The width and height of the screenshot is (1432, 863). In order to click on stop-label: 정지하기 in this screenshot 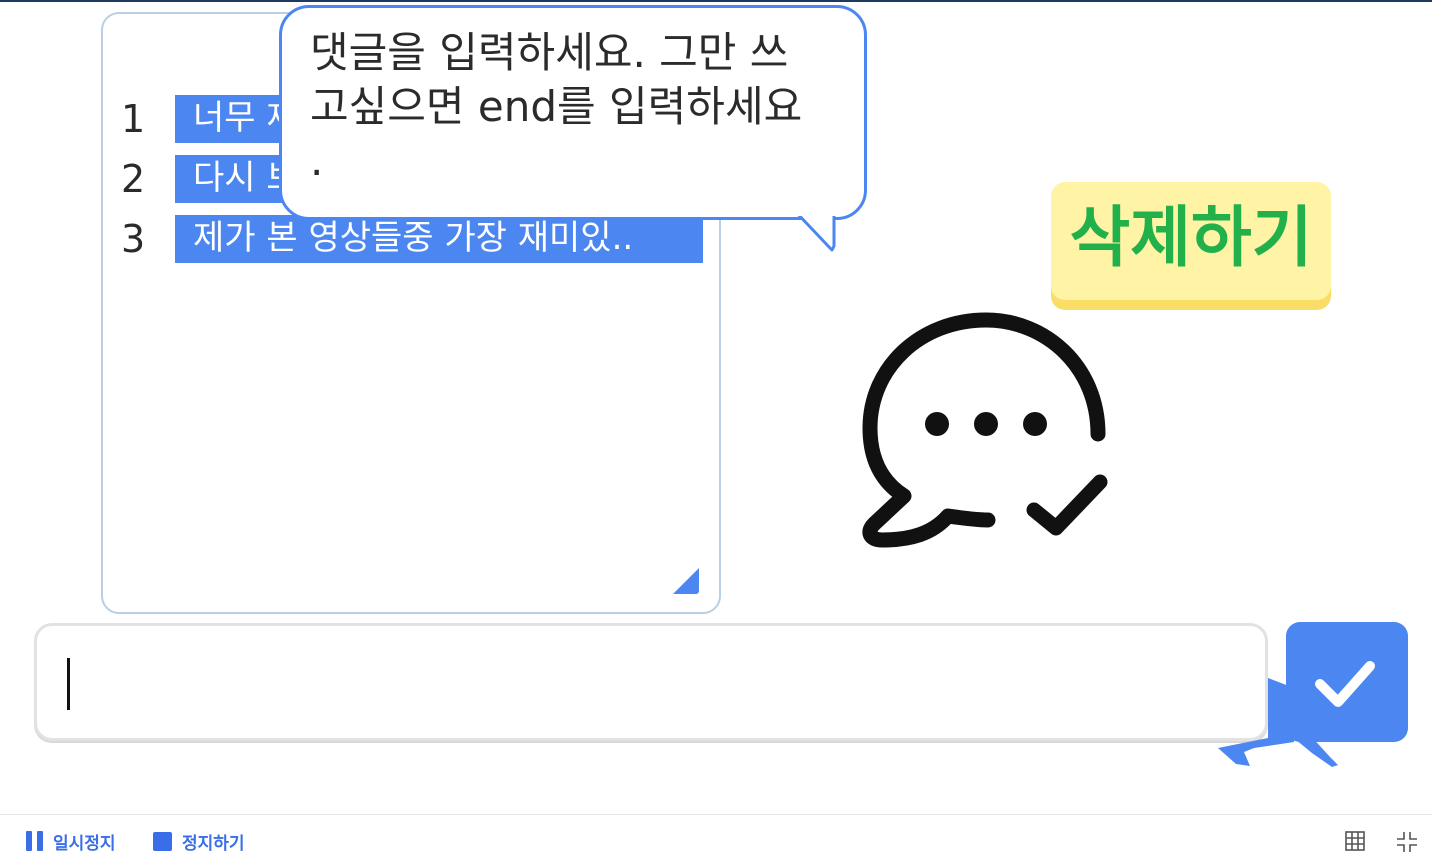, I will do `click(213, 843)`.